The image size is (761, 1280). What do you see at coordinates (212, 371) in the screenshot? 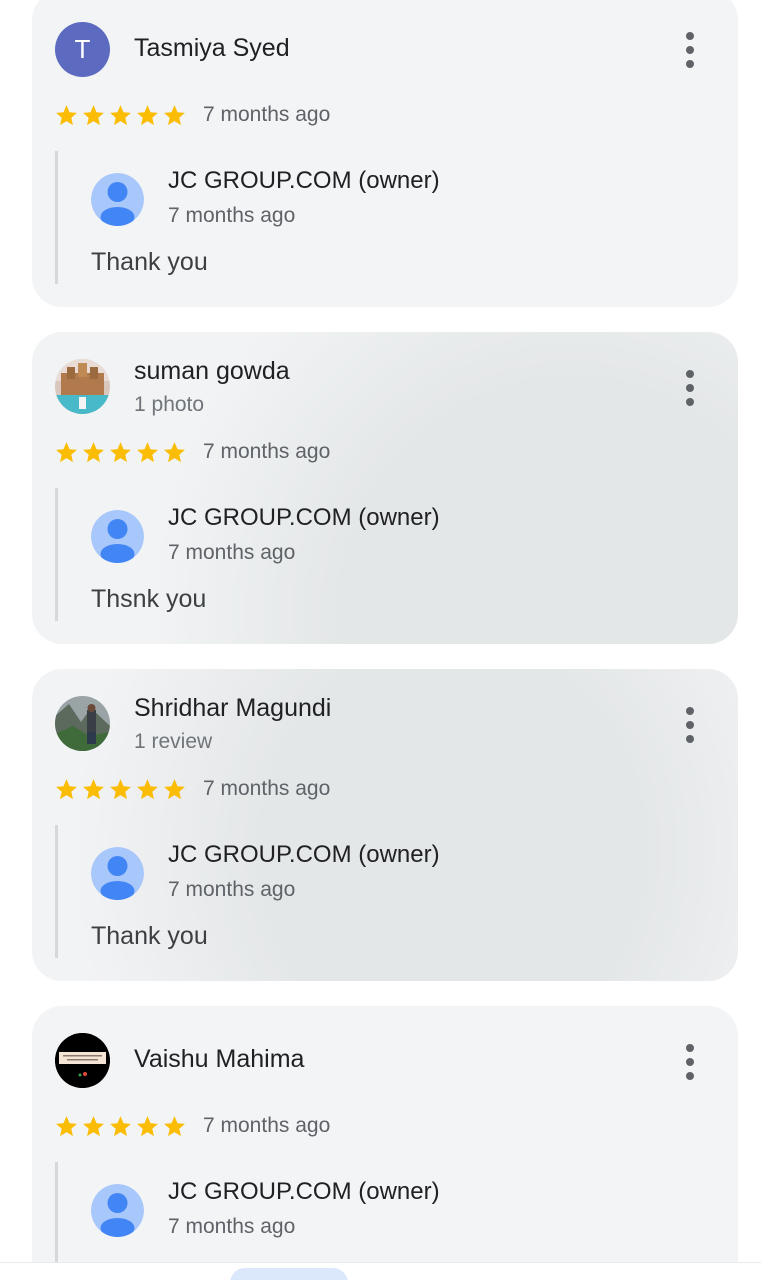
I see `reviewer-name: suman gowda` at bounding box center [212, 371].